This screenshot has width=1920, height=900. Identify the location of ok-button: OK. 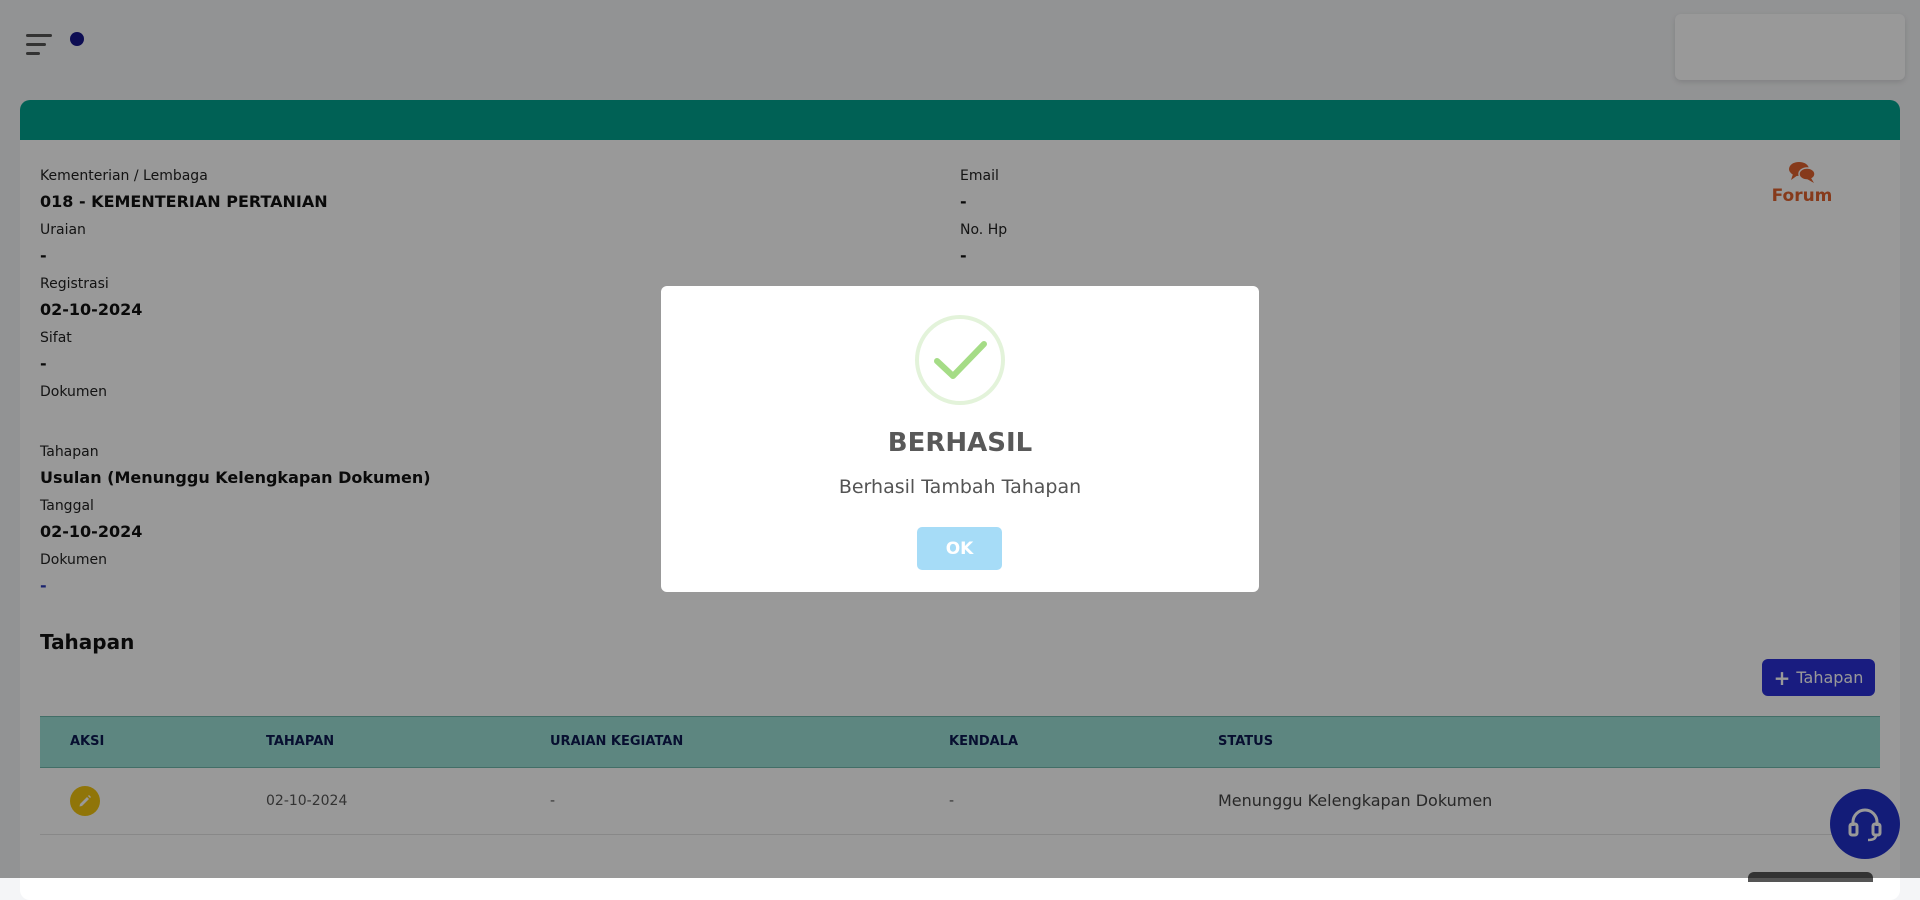
(959, 548).